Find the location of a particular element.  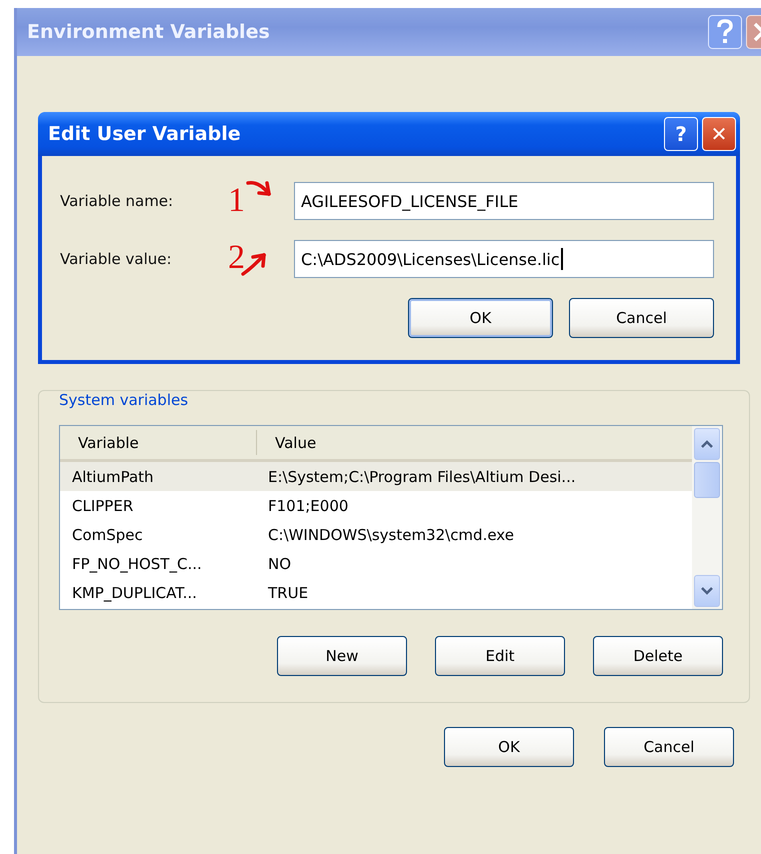

close-button: ✕ is located at coordinates (719, 134).